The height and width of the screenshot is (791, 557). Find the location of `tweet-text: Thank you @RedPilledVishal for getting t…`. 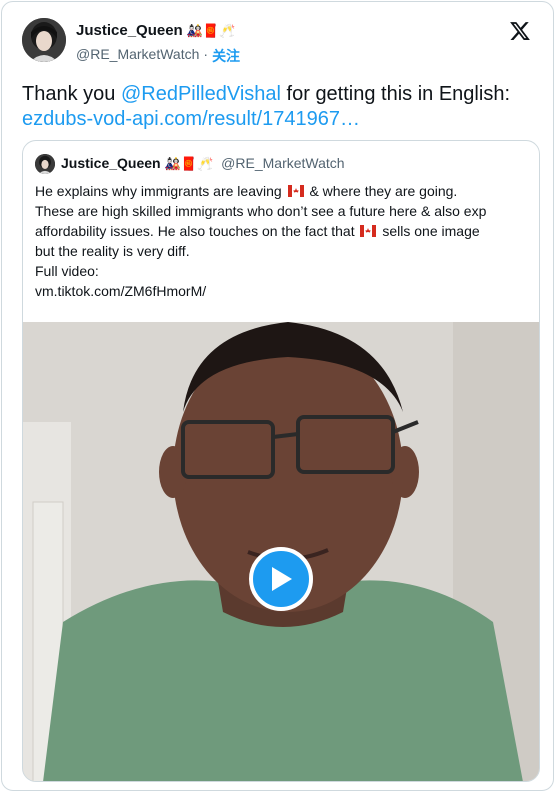

tweet-text: Thank you @RedPilledVishal for getting t… is located at coordinates (282, 107).